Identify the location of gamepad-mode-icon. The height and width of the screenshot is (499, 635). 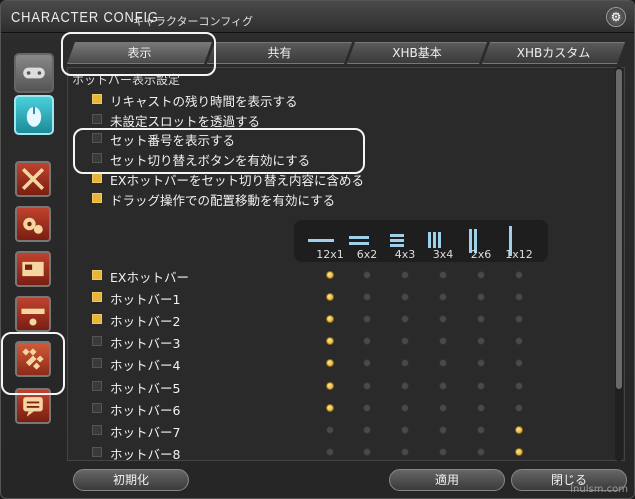
(34, 73).